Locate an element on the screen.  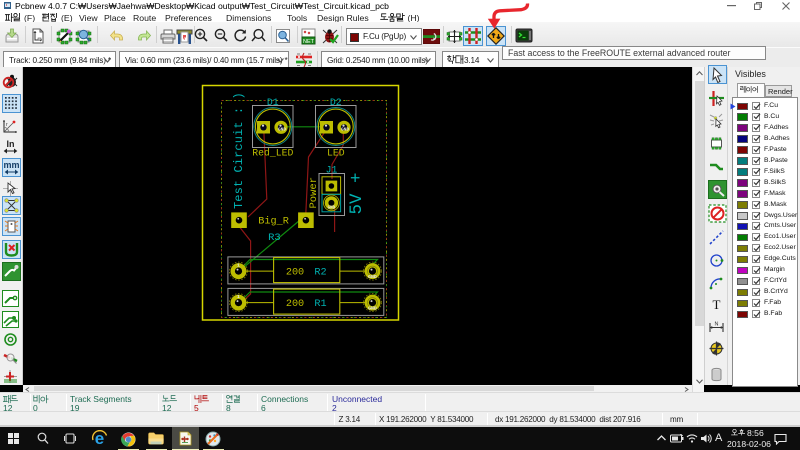
svg-text: mm is located at coordinates (11, 165).